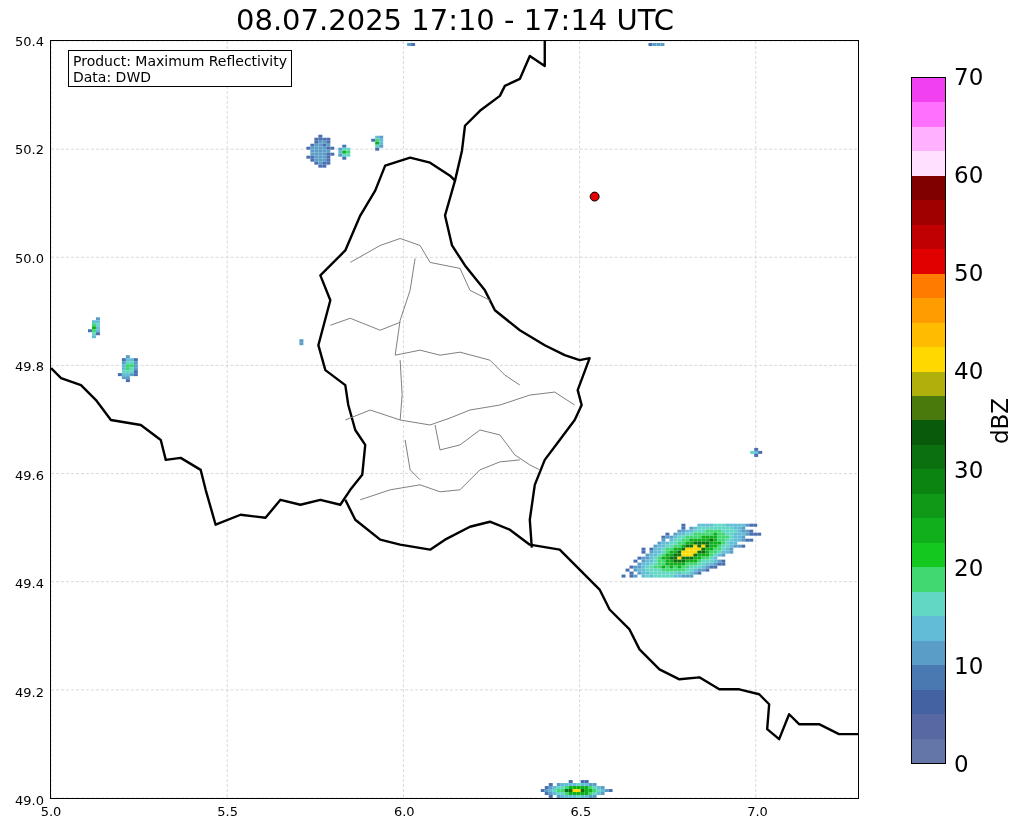 This screenshot has height=834, width=1023. I want to click on axis-tick-label: 49.8, so click(29, 366).